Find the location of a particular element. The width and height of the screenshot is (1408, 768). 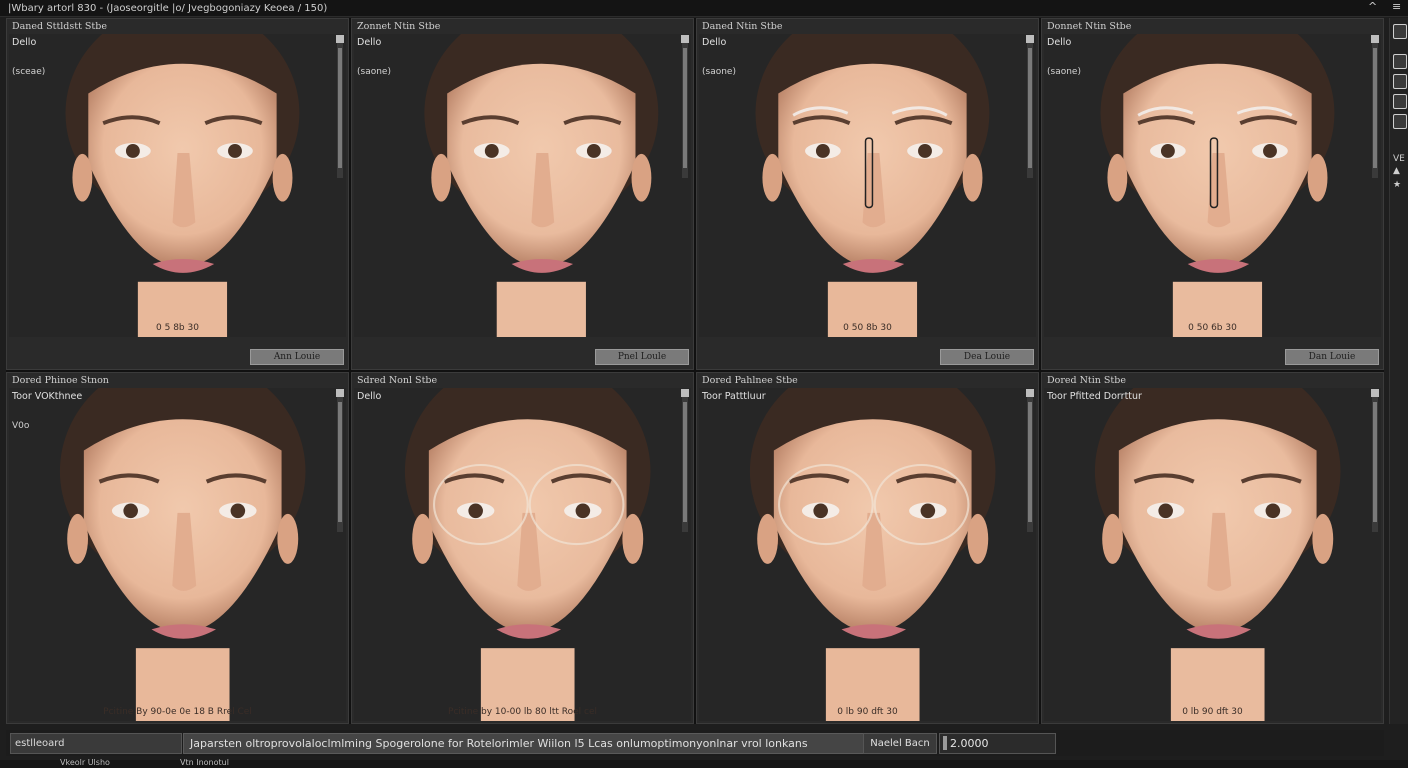

panel-caption: 0 50 6b 30 is located at coordinates (1212, 328).